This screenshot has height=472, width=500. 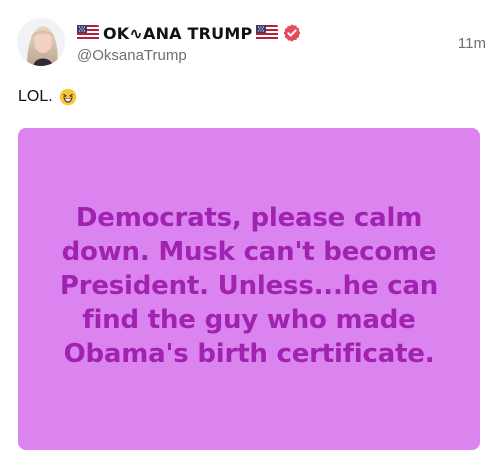 I want to click on media-text-line: find the guy who made, so click(x=249, y=320).